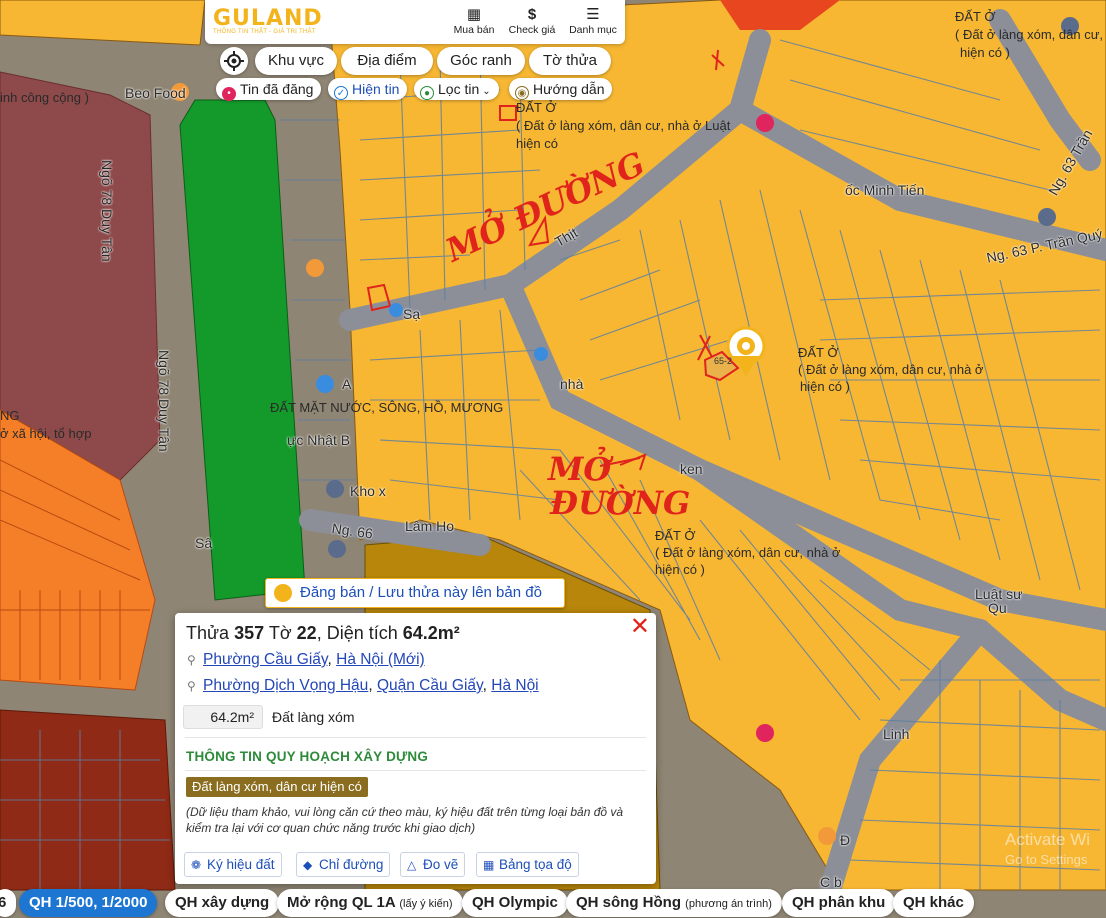  Describe the element at coordinates (675, 535) in the screenshot. I see `label-dat-o-4: ĐẤT Ở` at that location.